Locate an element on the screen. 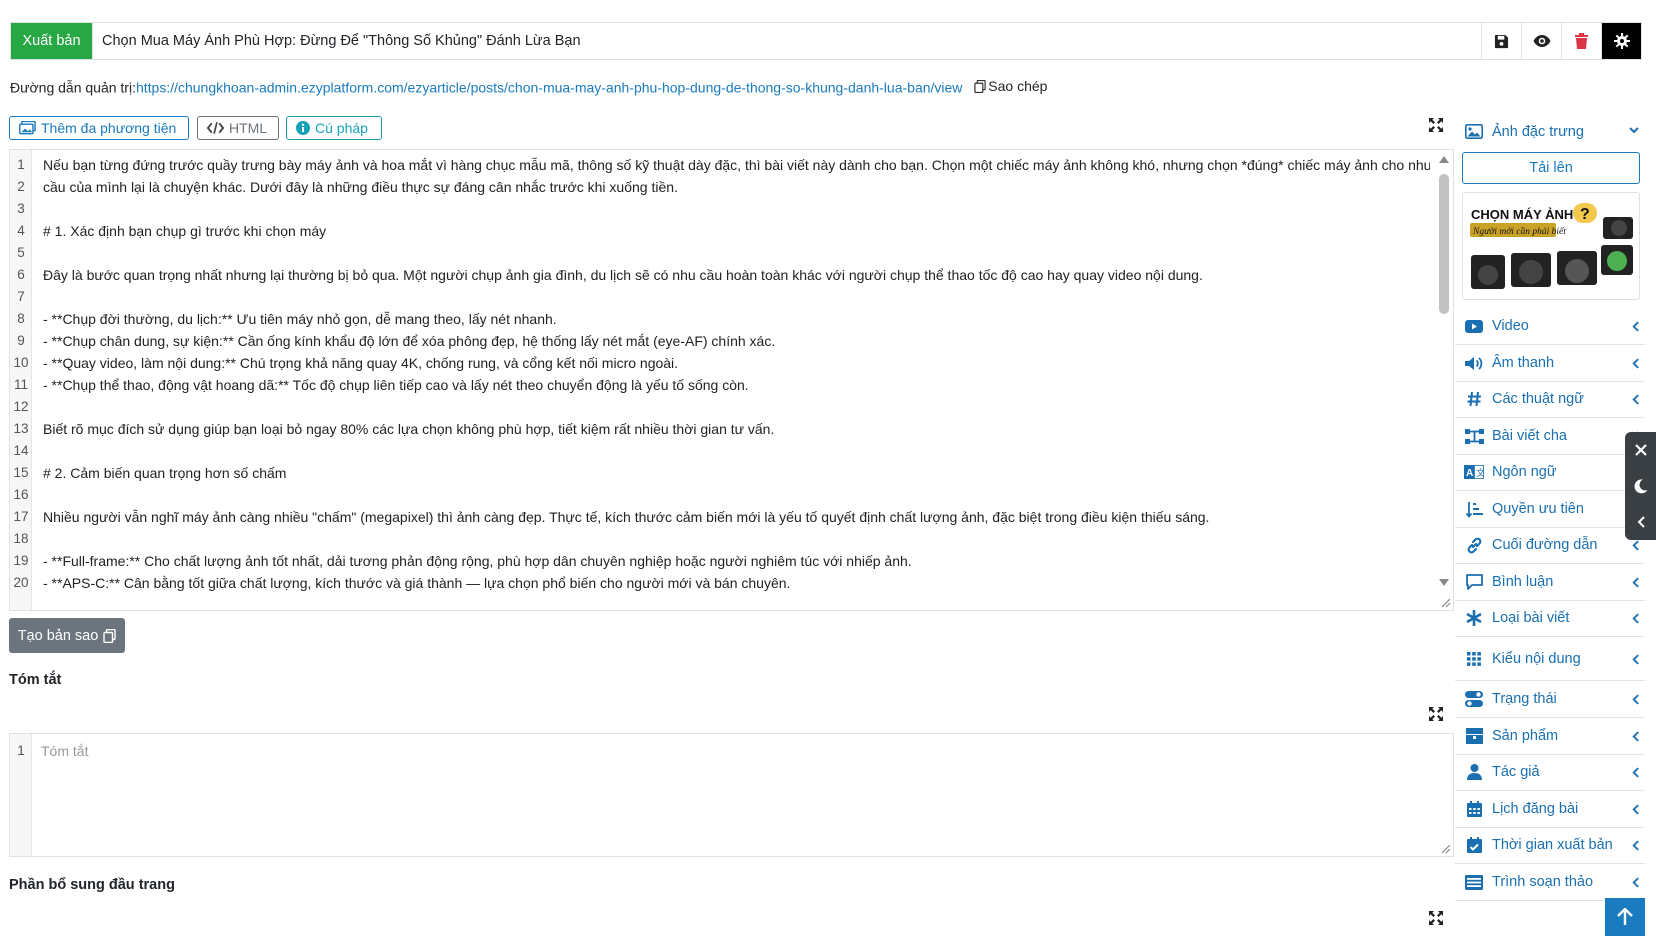  editor-line: 7 is located at coordinates (720, 297).